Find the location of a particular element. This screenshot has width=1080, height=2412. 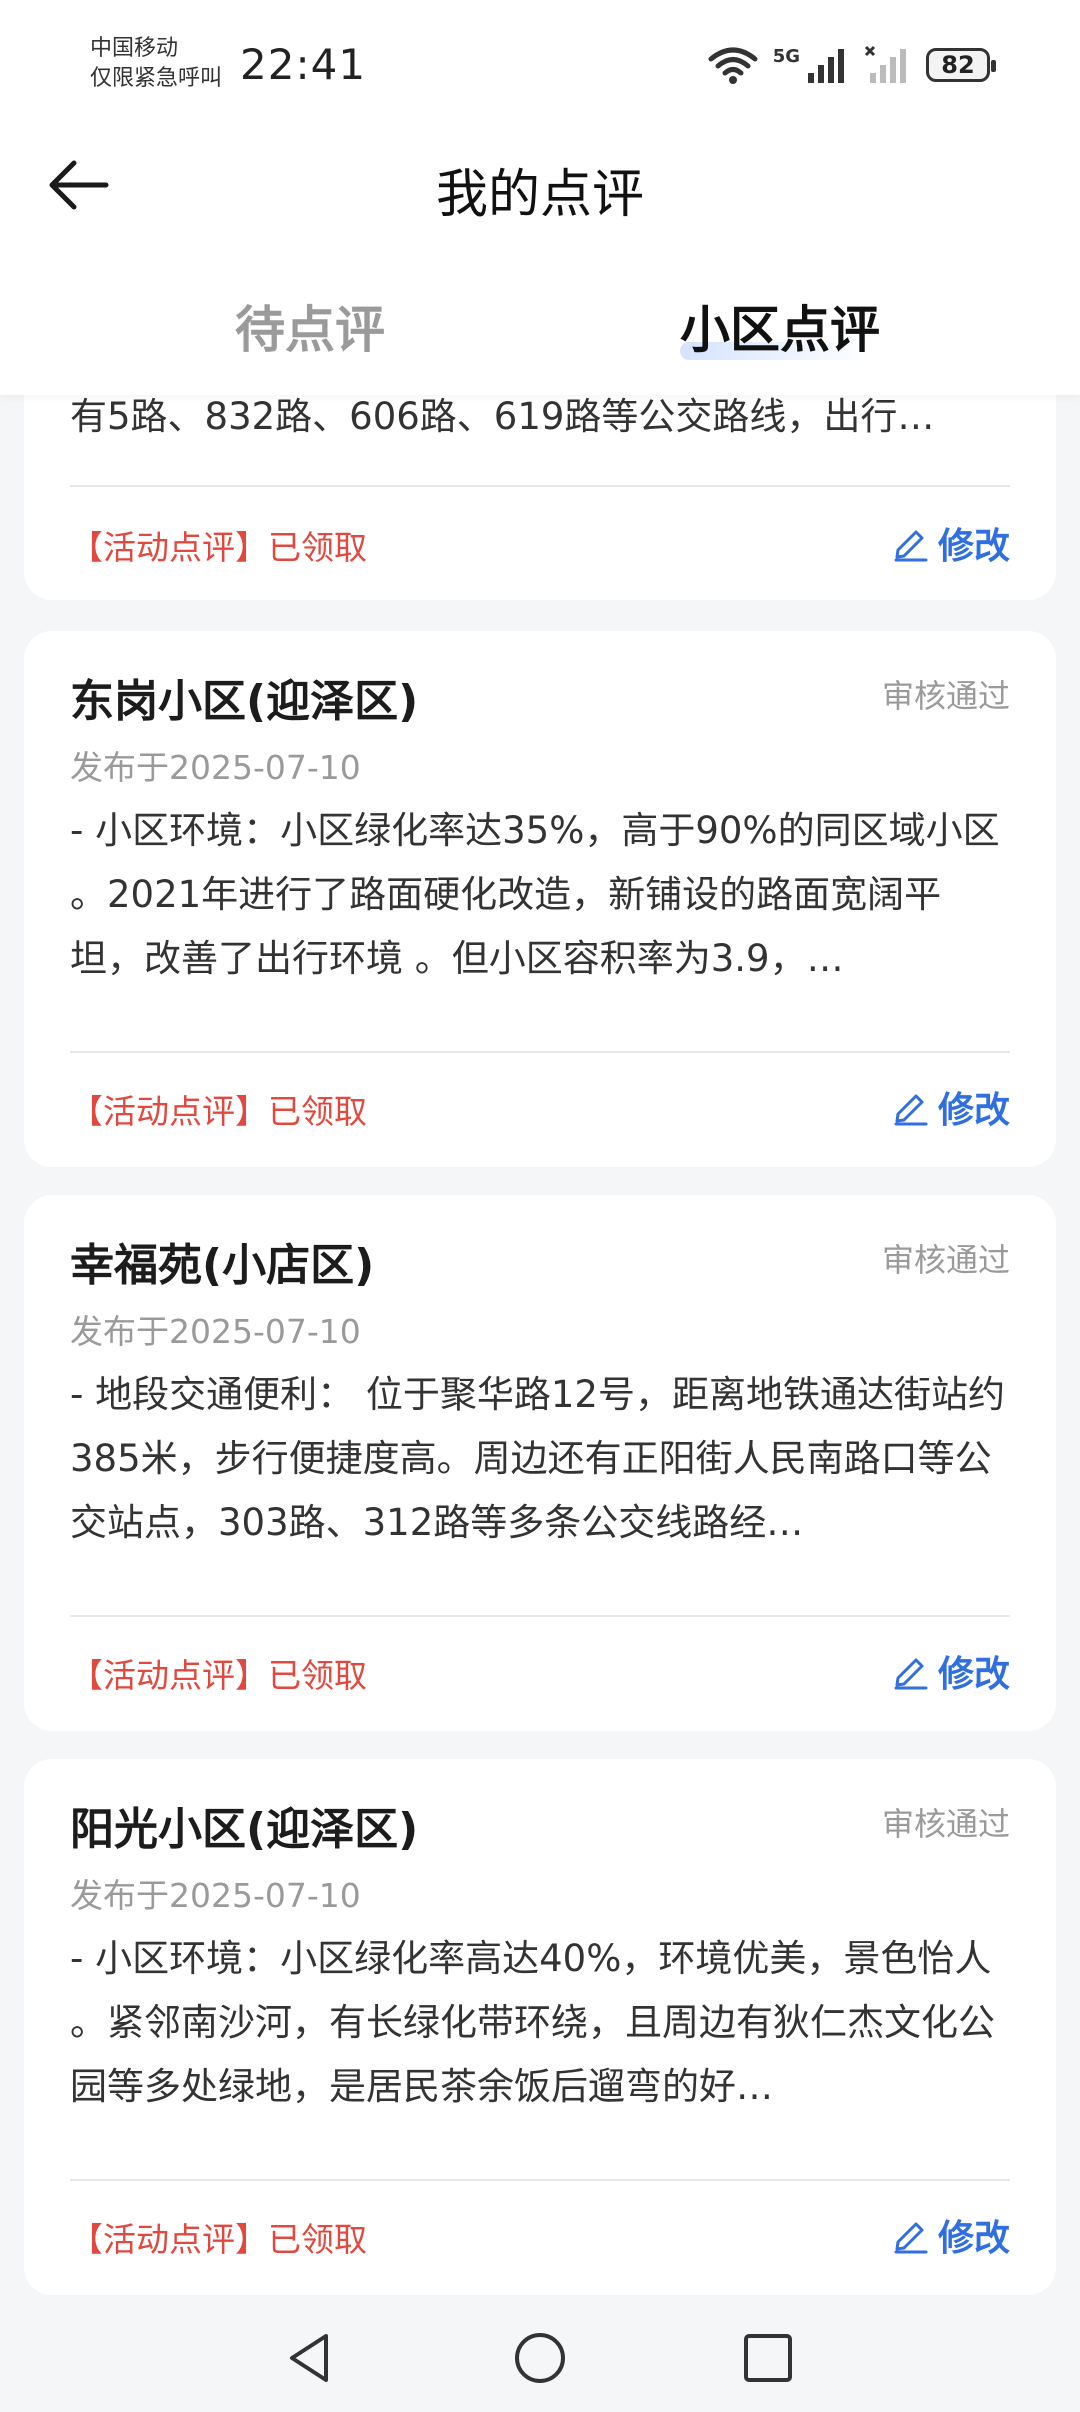

battery-level: 82 is located at coordinates (958, 65).